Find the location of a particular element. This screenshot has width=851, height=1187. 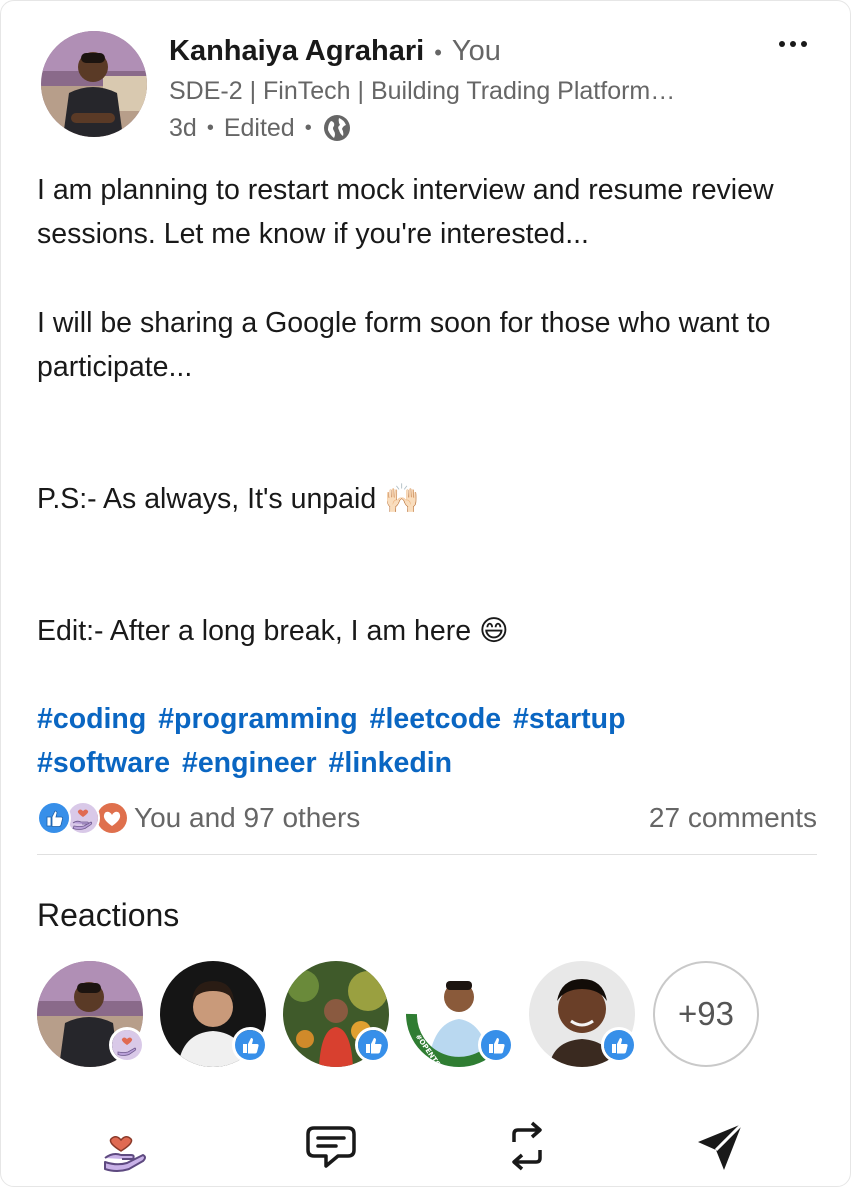

hashtag-link: #engineer is located at coordinates (249, 763).